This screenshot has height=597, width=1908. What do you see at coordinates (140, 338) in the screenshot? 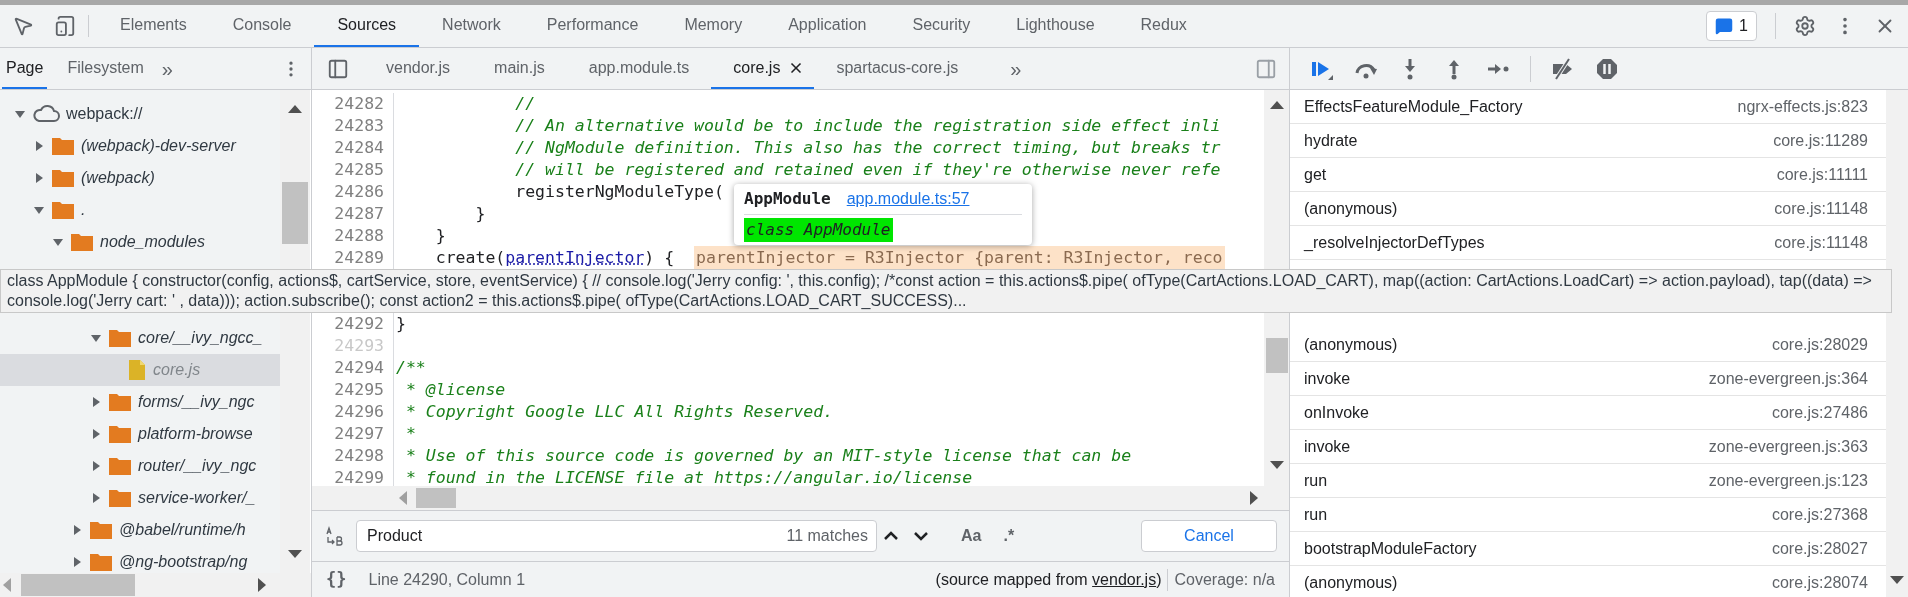
I see `tree-item: core/__ivy_ngcc_` at bounding box center [140, 338].